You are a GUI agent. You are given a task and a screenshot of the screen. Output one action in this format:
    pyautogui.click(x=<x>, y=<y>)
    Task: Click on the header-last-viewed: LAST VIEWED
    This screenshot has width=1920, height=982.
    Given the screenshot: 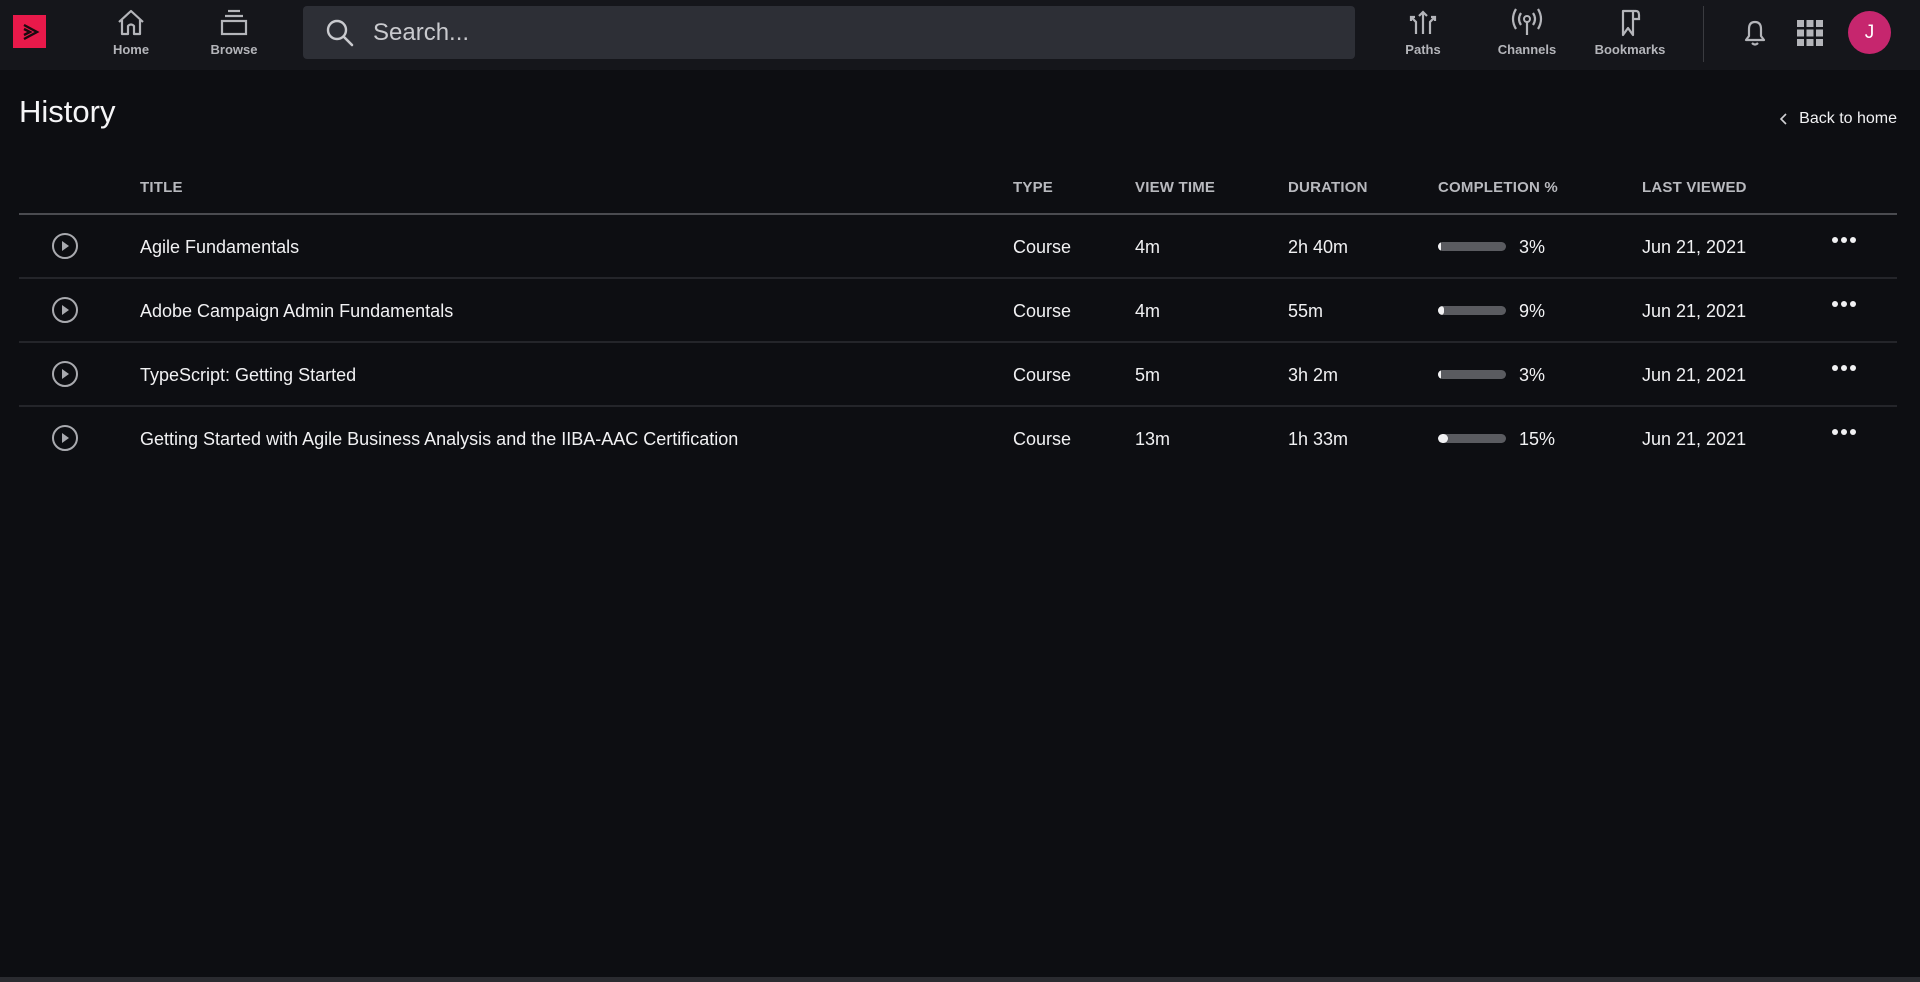 What is the action you would take?
    pyautogui.click(x=1694, y=187)
    